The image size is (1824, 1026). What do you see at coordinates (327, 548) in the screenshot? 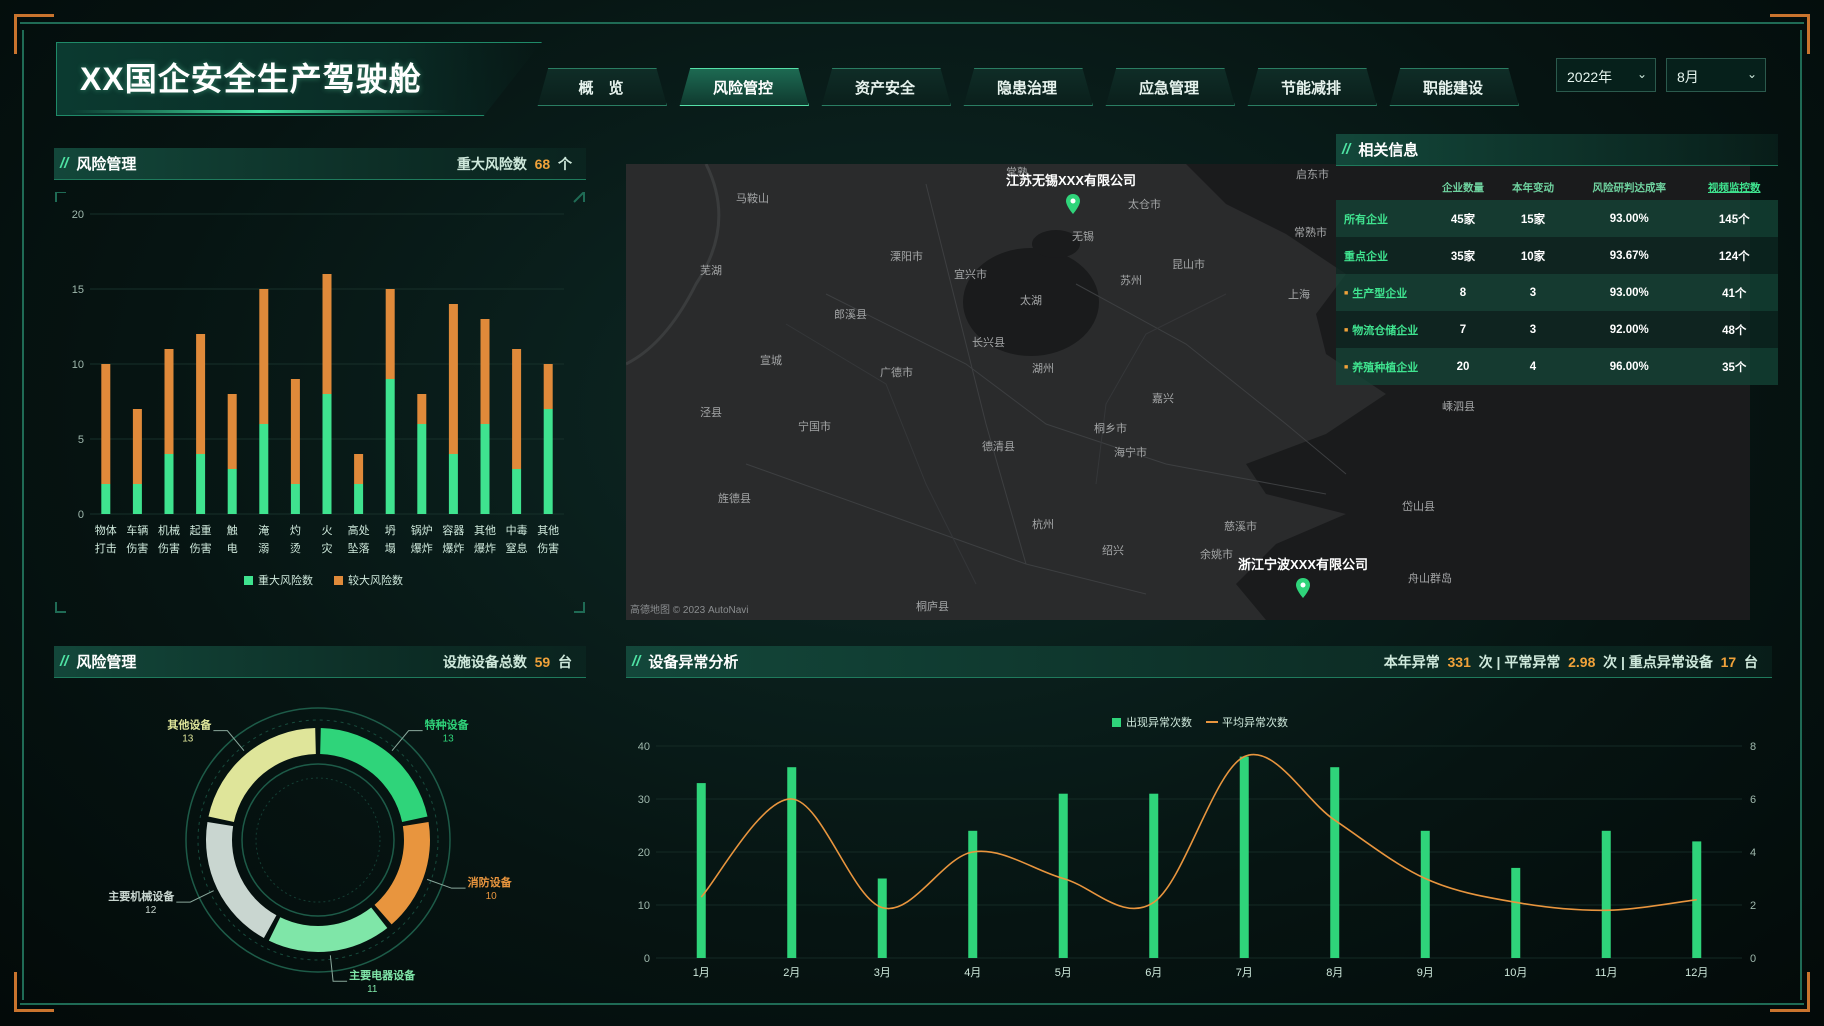
I see `x-tick-label: 灾` at bounding box center [327, 548].